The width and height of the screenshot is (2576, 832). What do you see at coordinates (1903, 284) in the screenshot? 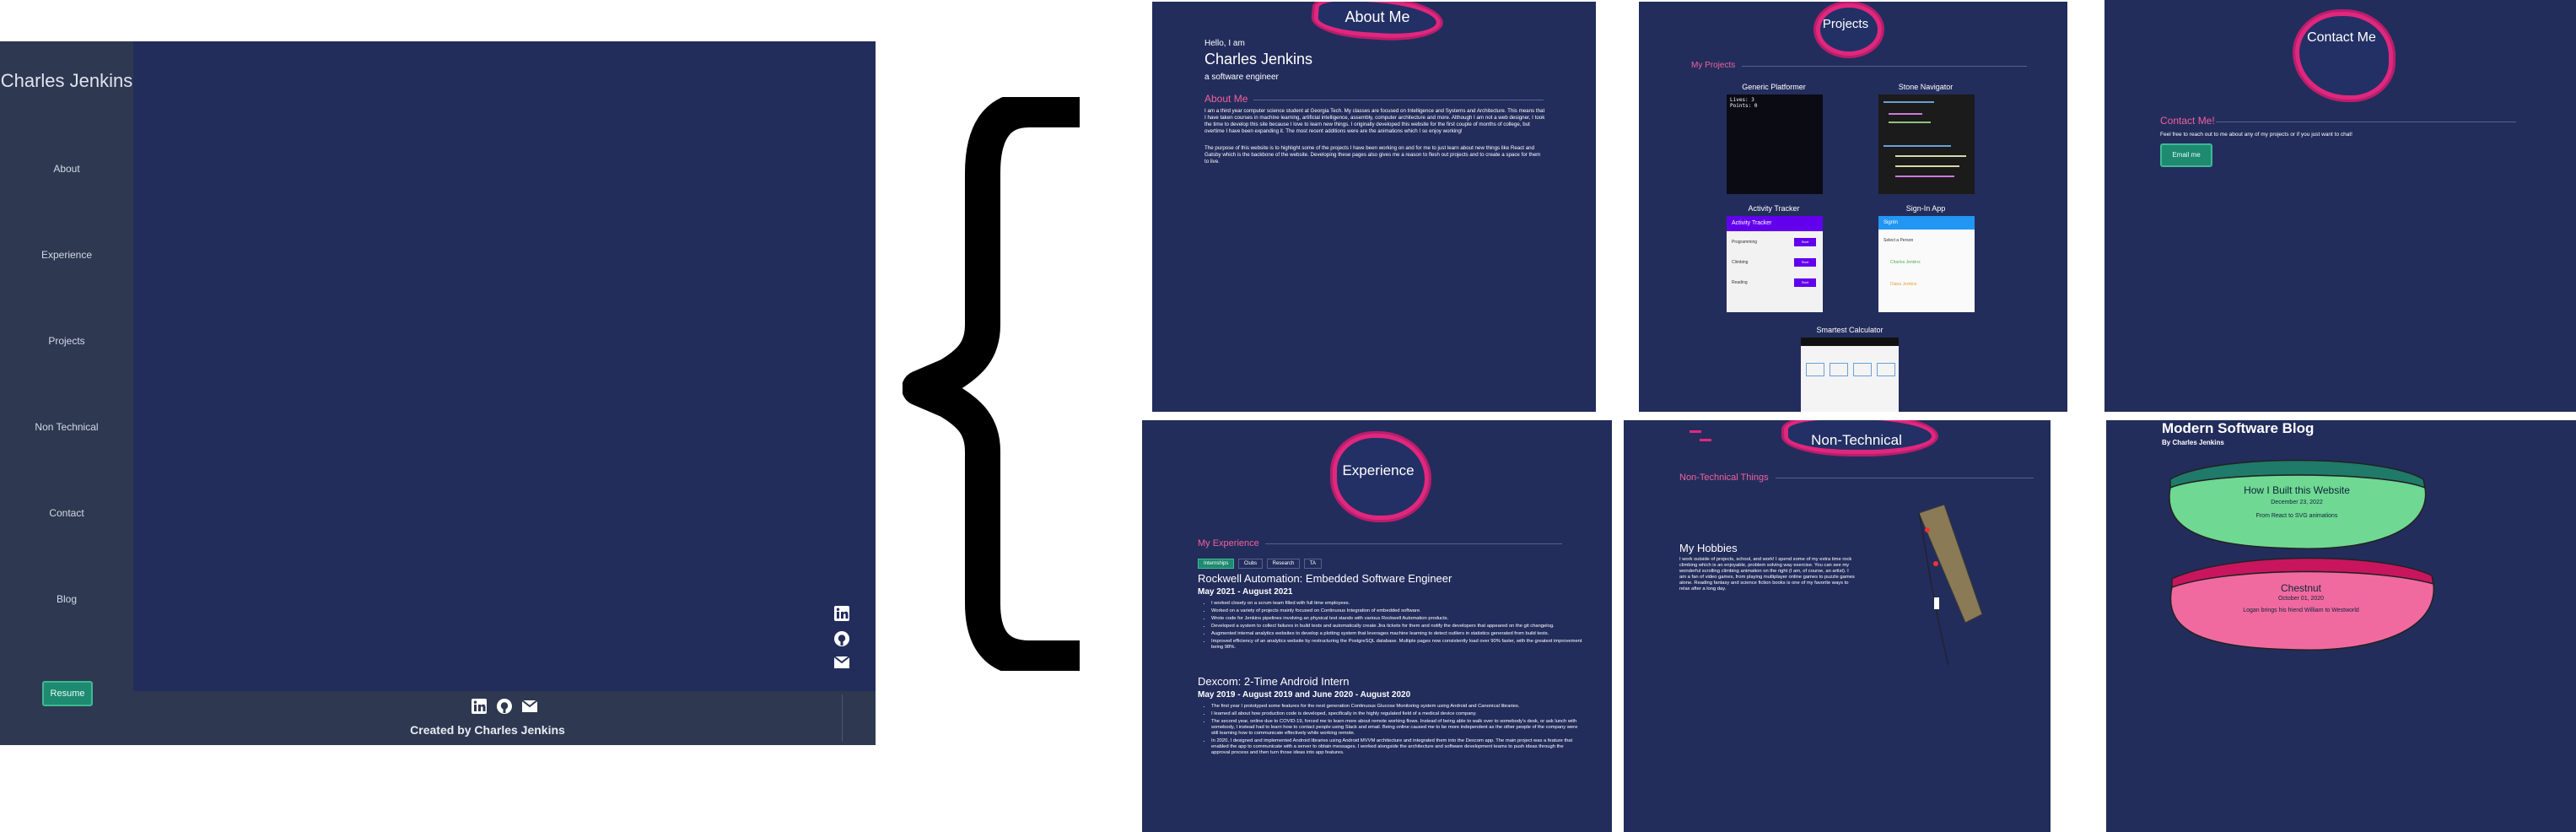
I see `signin-row-3: Diana Jenkins` at bounding box center [1903, 284].